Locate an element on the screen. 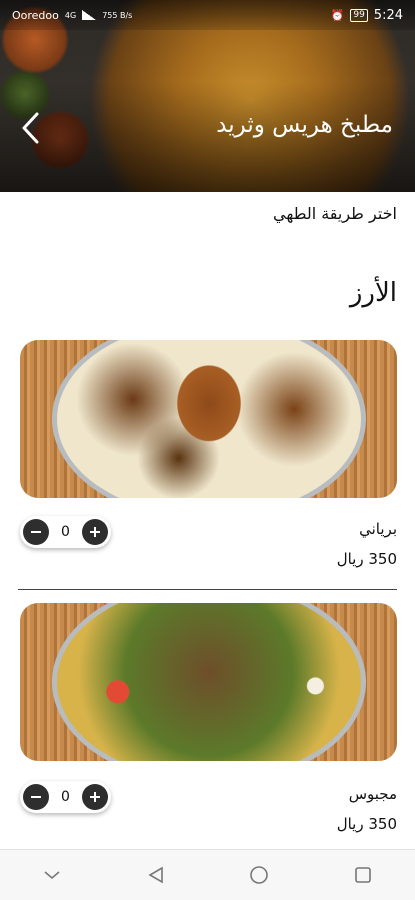  section-title-rice: الأرز is located at coordinates (373, 293).